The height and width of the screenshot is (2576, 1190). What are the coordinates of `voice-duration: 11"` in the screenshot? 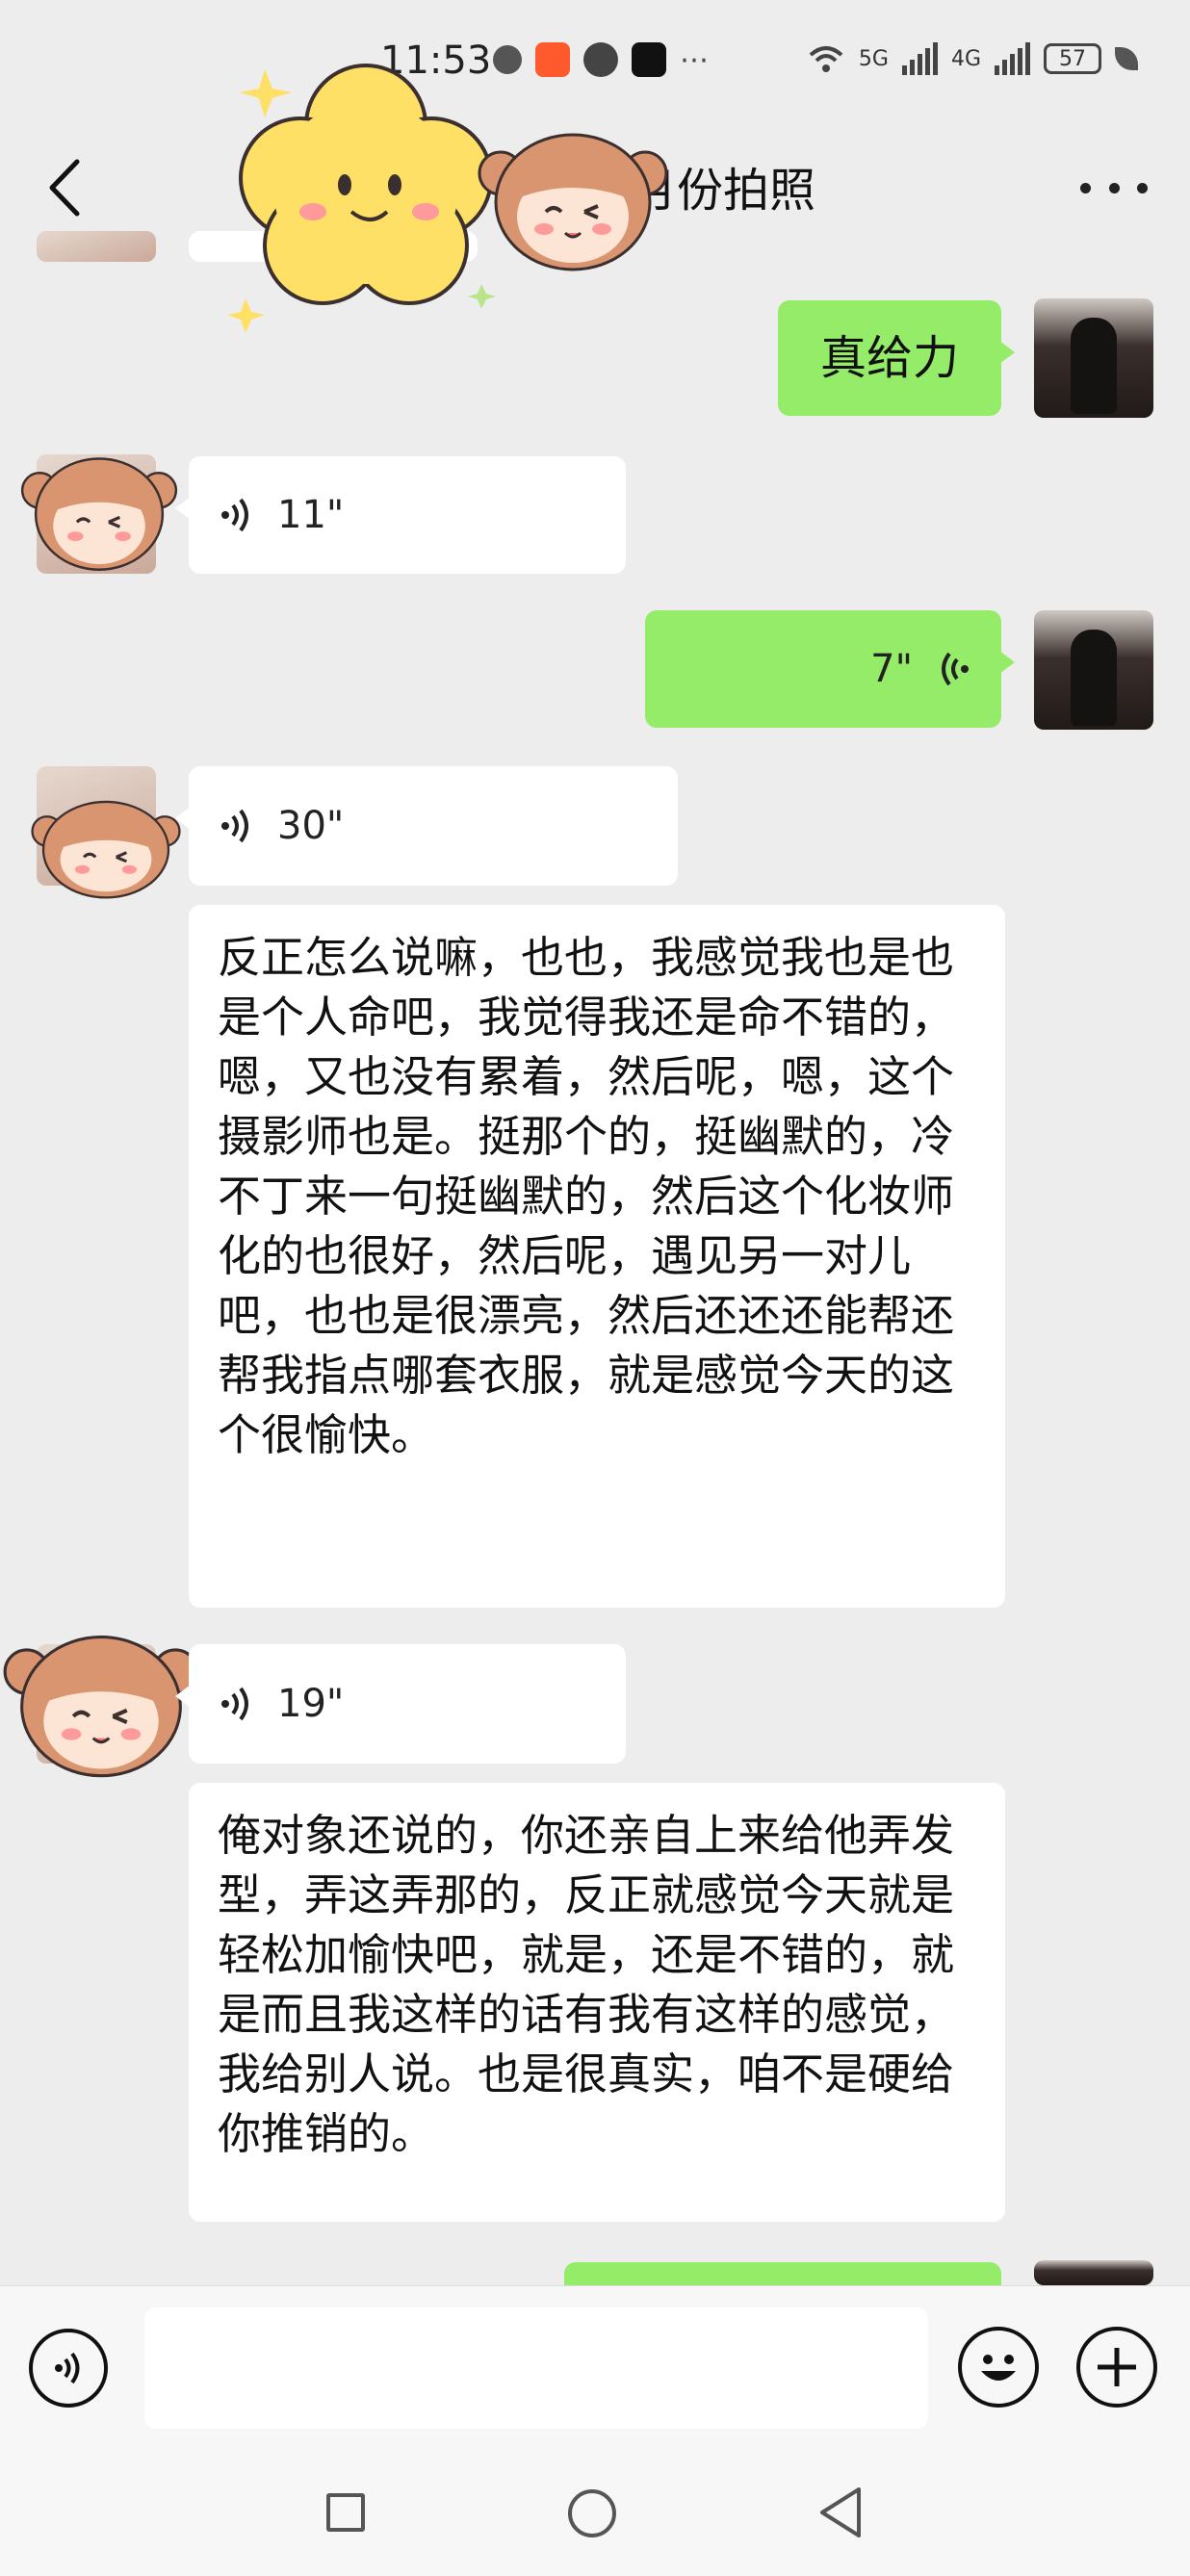 It's located at (311, 515).